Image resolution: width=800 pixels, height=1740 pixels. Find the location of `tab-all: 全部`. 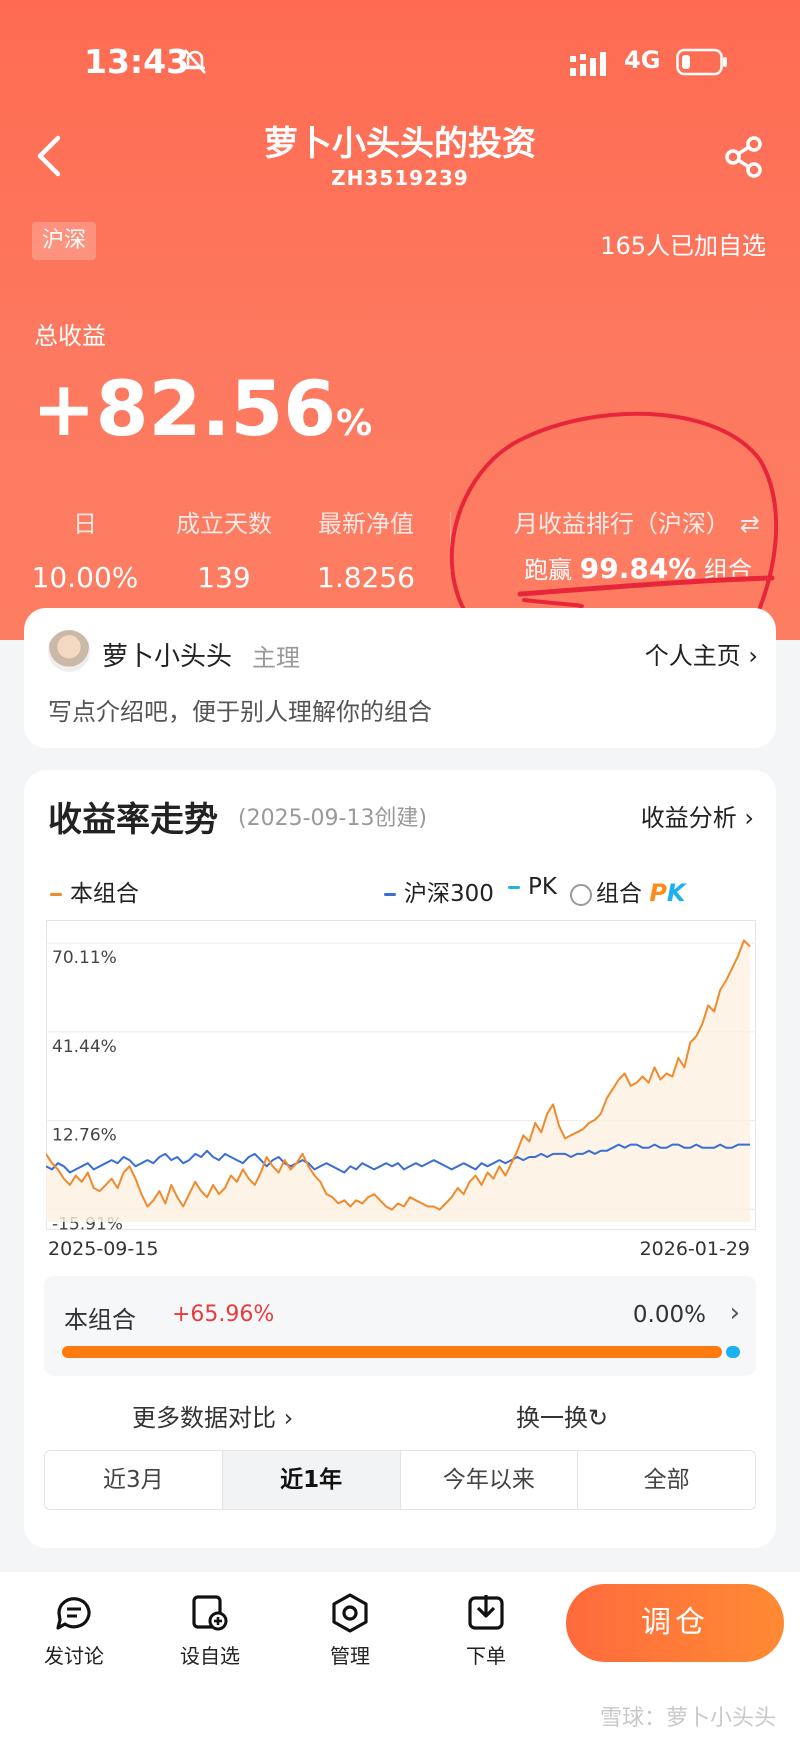

tab-all: 全部 is located at coordinates (666, 1480).